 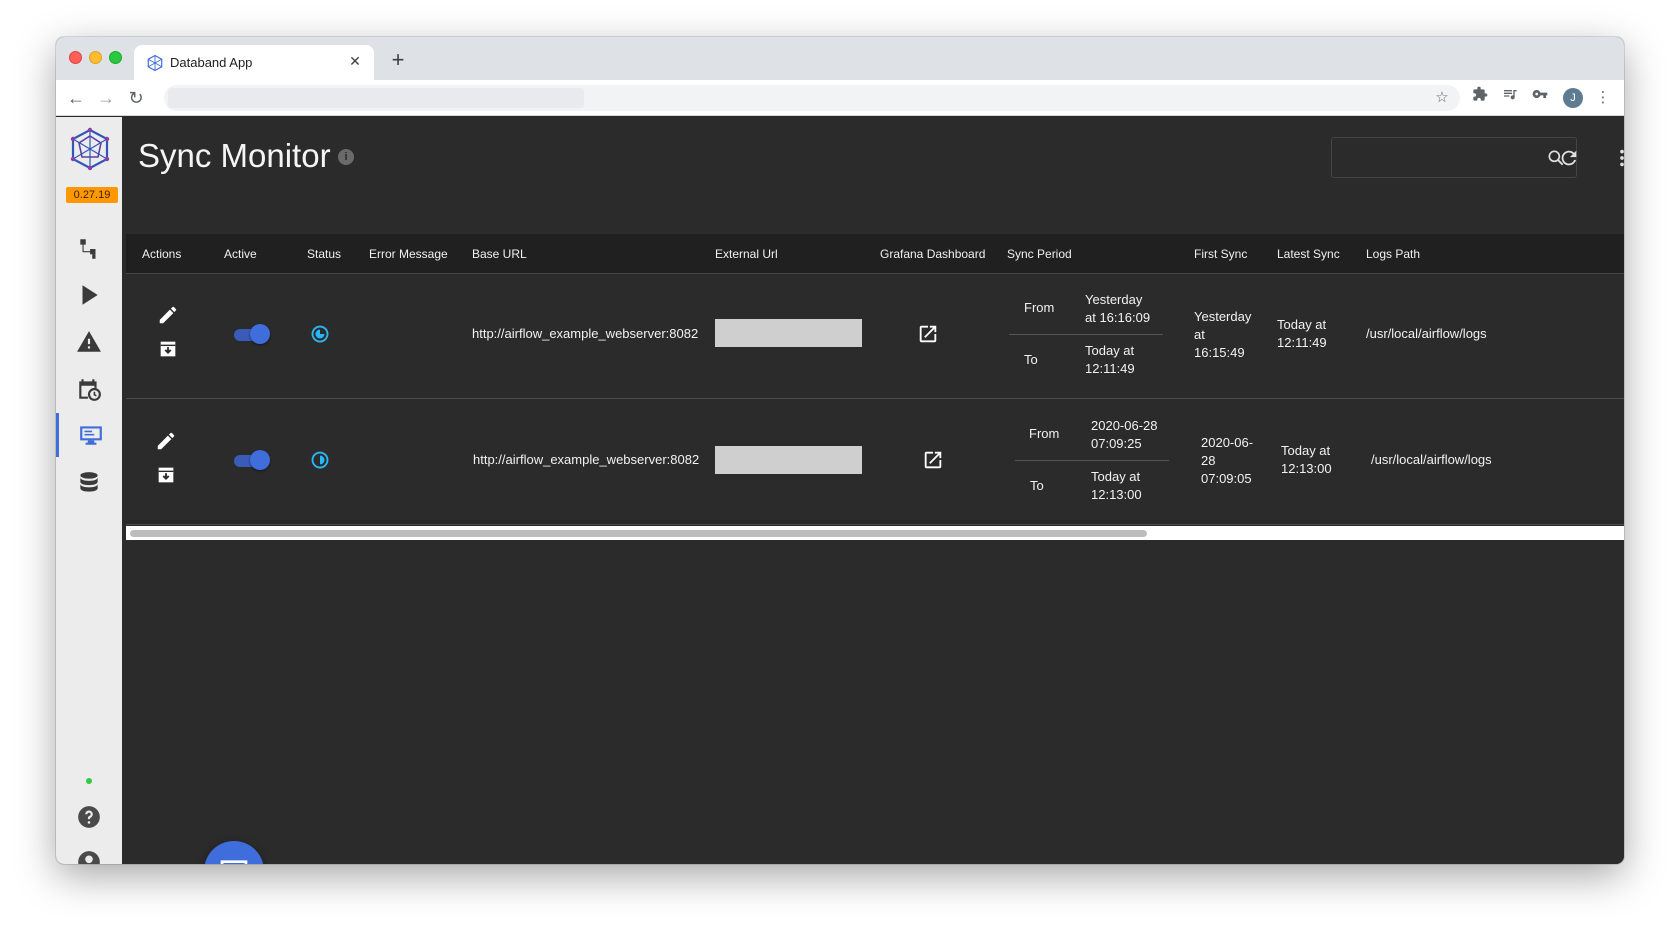 What do you see at coordinates (1110, 350) in the screenshot?
I see `sync-to-line1: Today at` at bounding box center [1110, 350].